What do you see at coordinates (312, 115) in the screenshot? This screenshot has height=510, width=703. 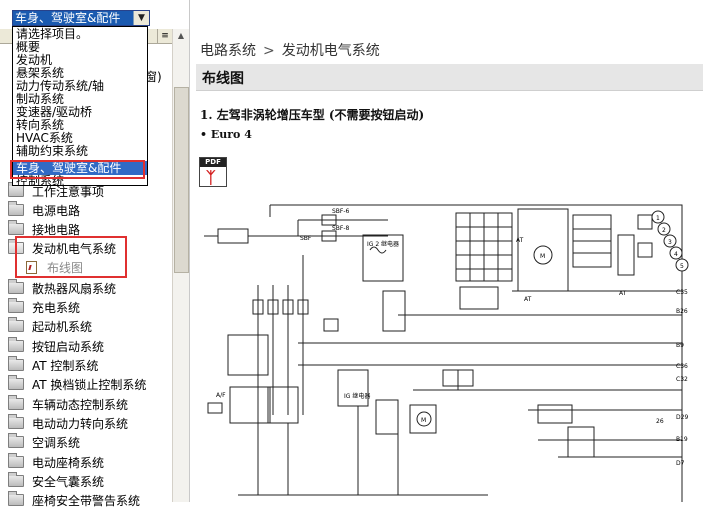 I see `diagram-heading: 1. 左驾非涡轮增压车型 (不需要按钮启动)` at bounding box center [312, 115].